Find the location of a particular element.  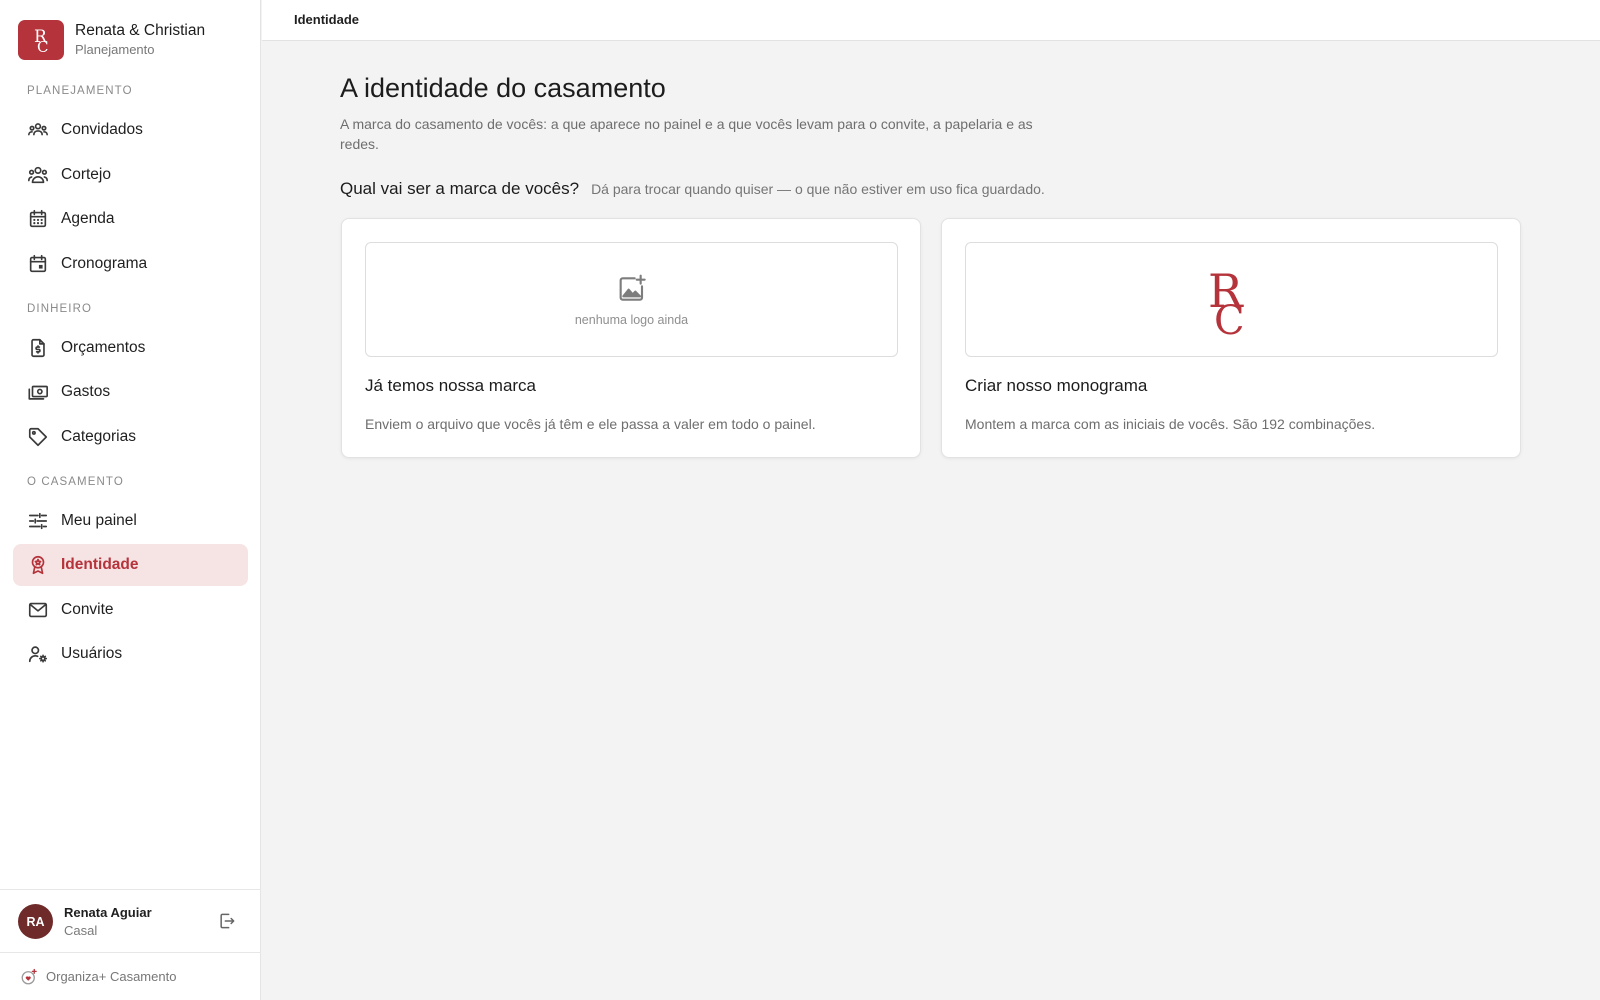

topbar: Identidade is located at coordinates (931, 20).